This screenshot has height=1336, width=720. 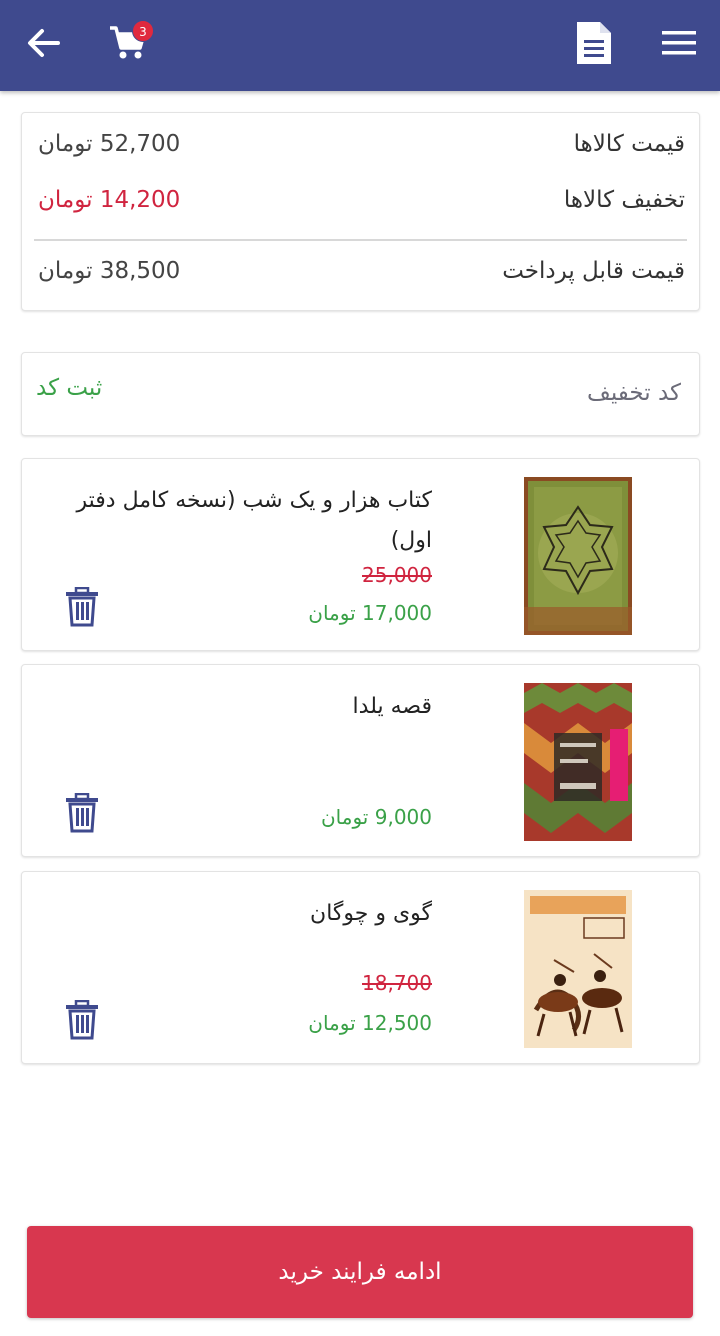 I want to click on document-icon, so click(x=594, y=43).